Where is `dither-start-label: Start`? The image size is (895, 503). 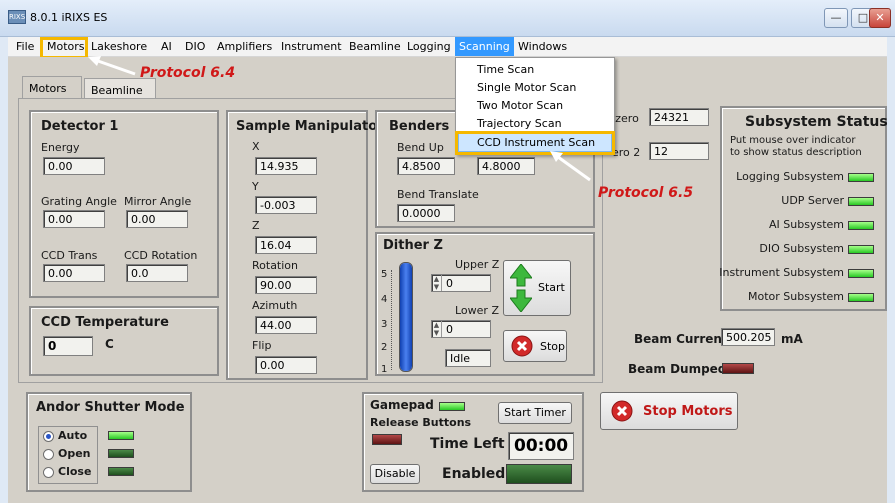 dither-start-label: Start is located at coordinates (551, 287).